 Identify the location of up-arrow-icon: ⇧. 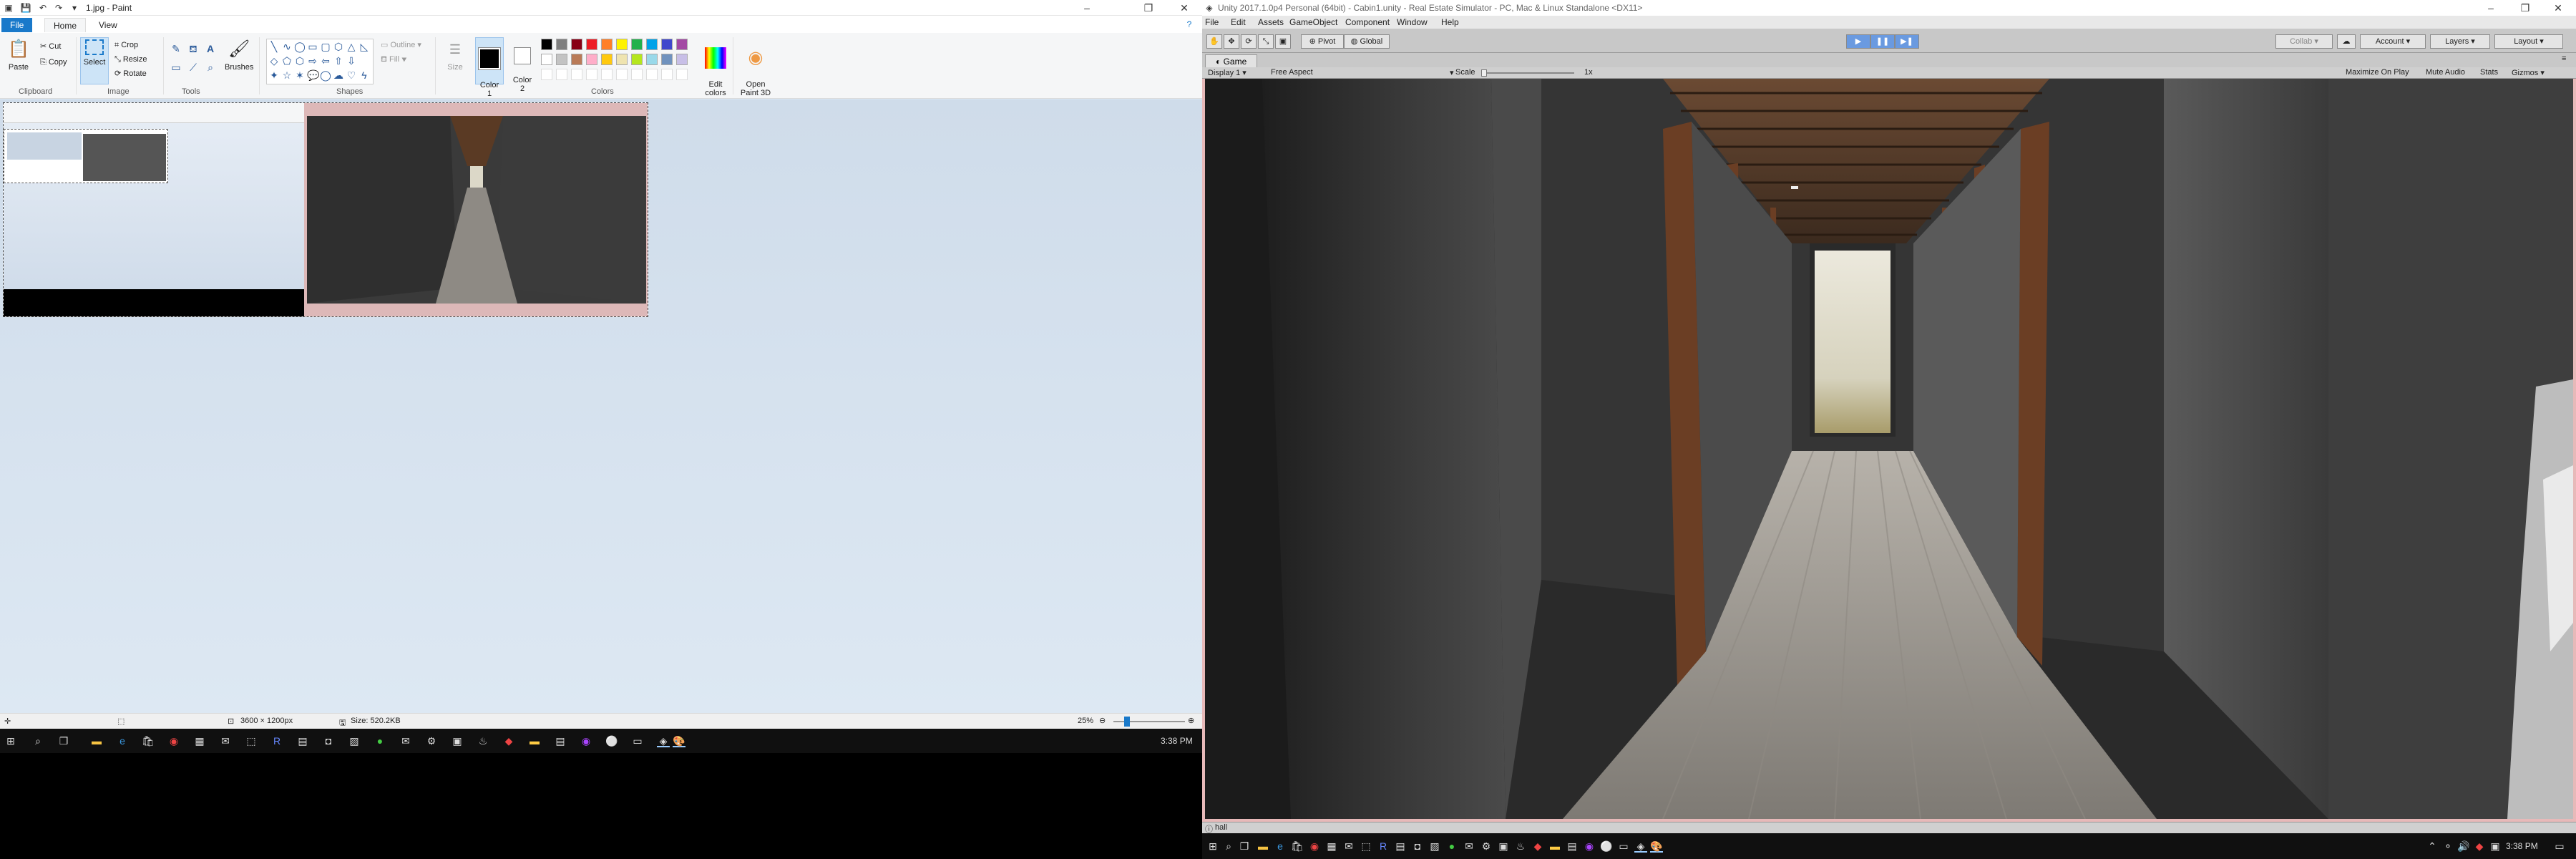
(338, 61).